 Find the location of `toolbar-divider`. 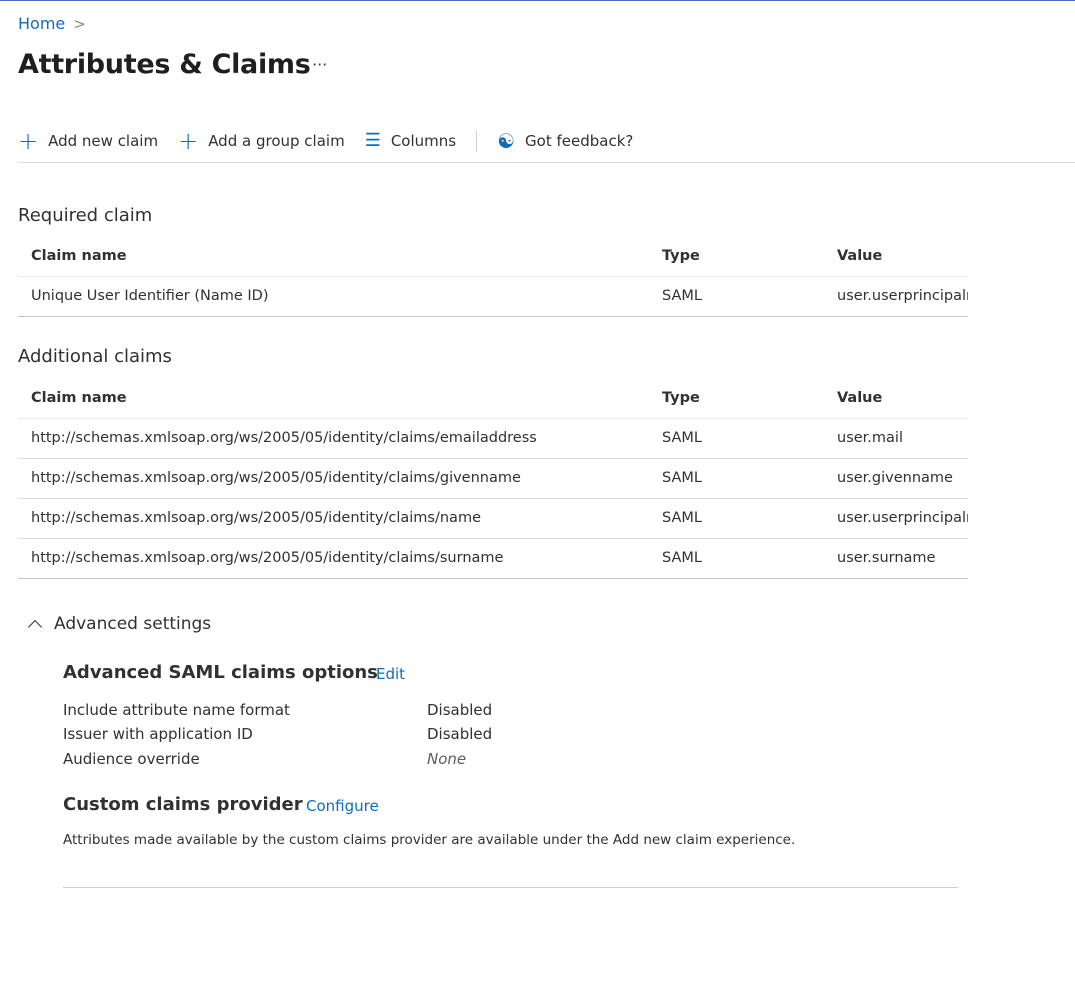

toolbar-divider is located at coordinates (477, 141).